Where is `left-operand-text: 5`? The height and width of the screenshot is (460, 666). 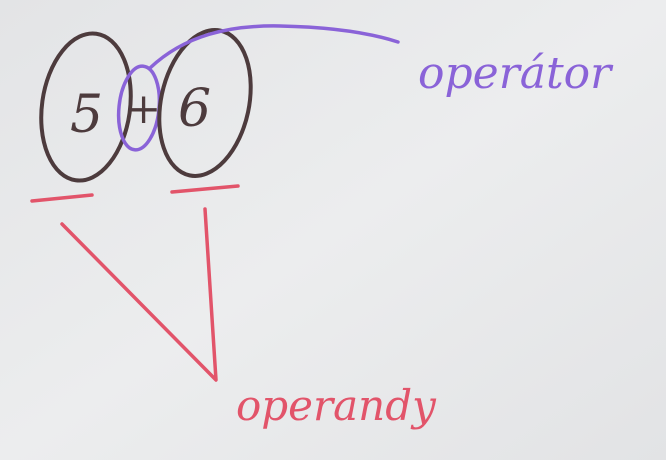 left-operand-text: 5 is located at coordinates (86, 115).